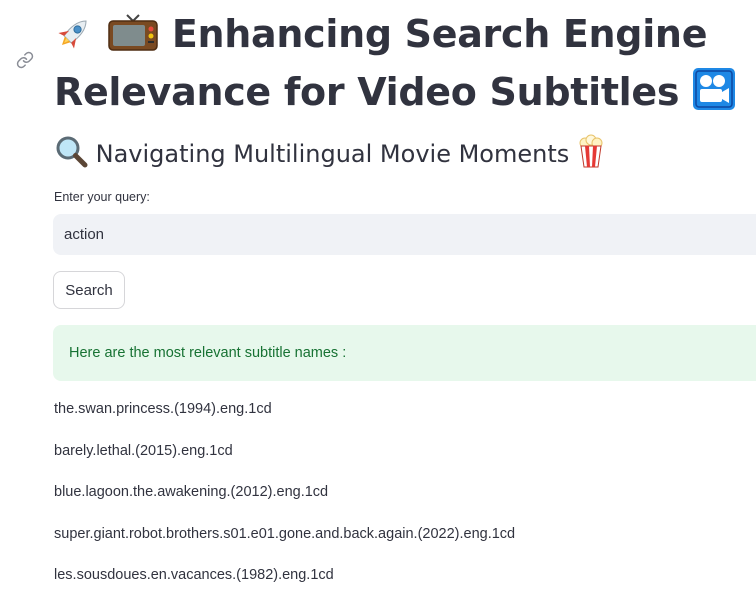  I want to click on query-input, so click(404, 234).